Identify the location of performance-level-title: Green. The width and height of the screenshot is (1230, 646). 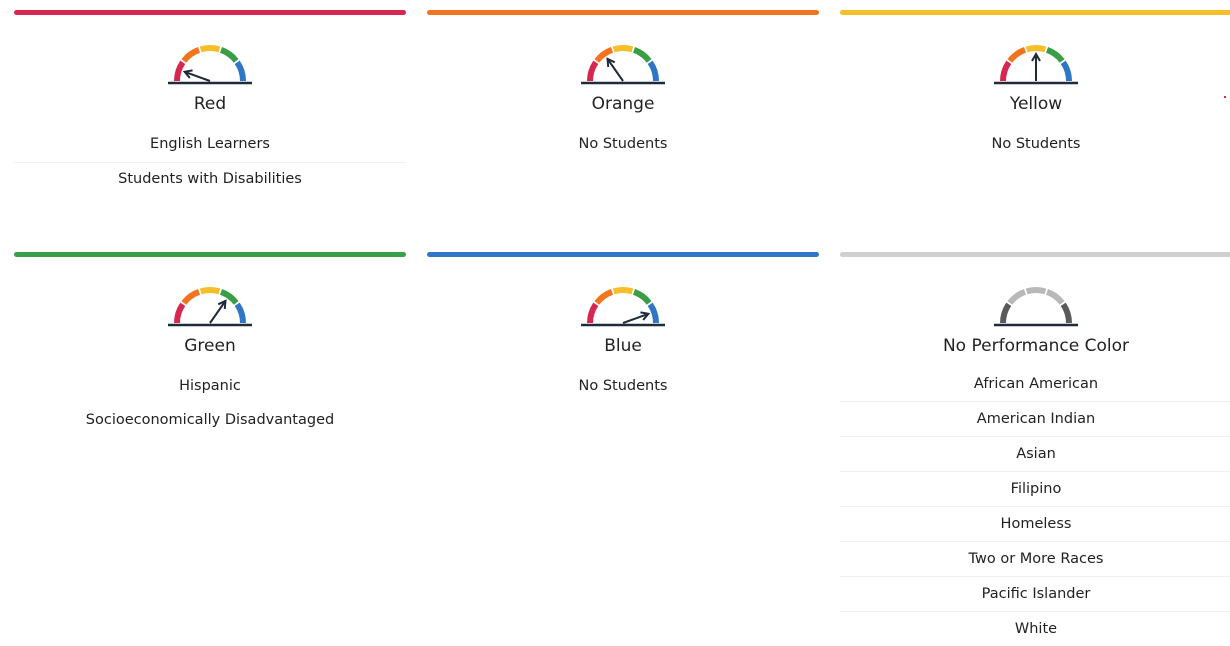
(210, 346).